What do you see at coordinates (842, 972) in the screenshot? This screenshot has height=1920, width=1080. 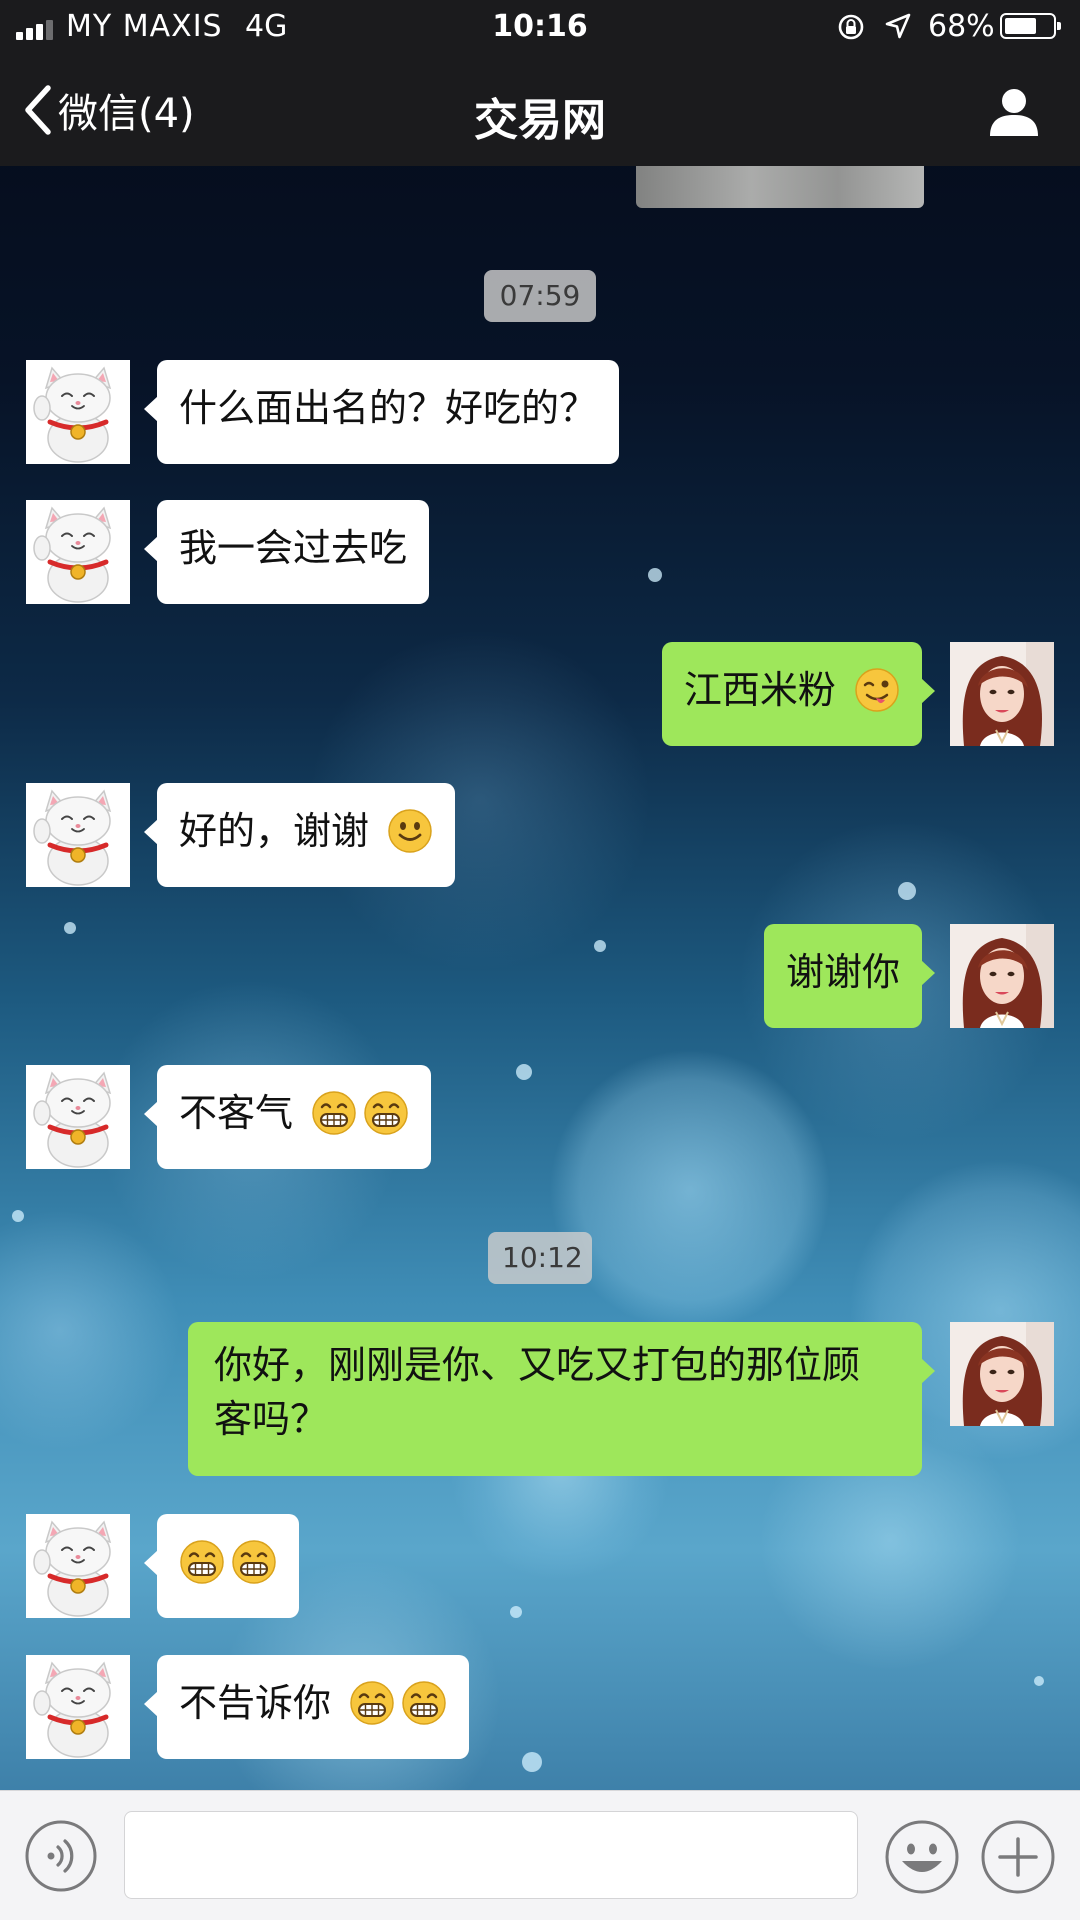 I see `message-text: 谢谢你` at bounding box center [842, 972].